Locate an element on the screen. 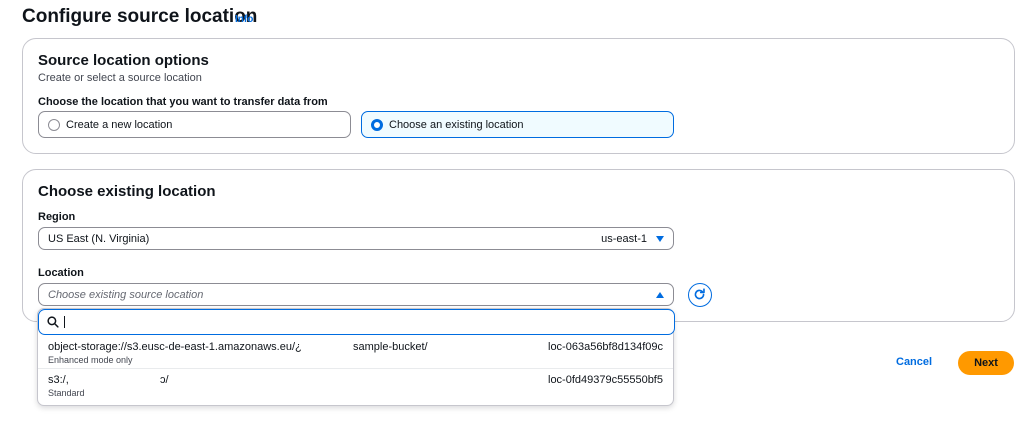  location-select: Choose existing source location is located at coordinates (356, 294).